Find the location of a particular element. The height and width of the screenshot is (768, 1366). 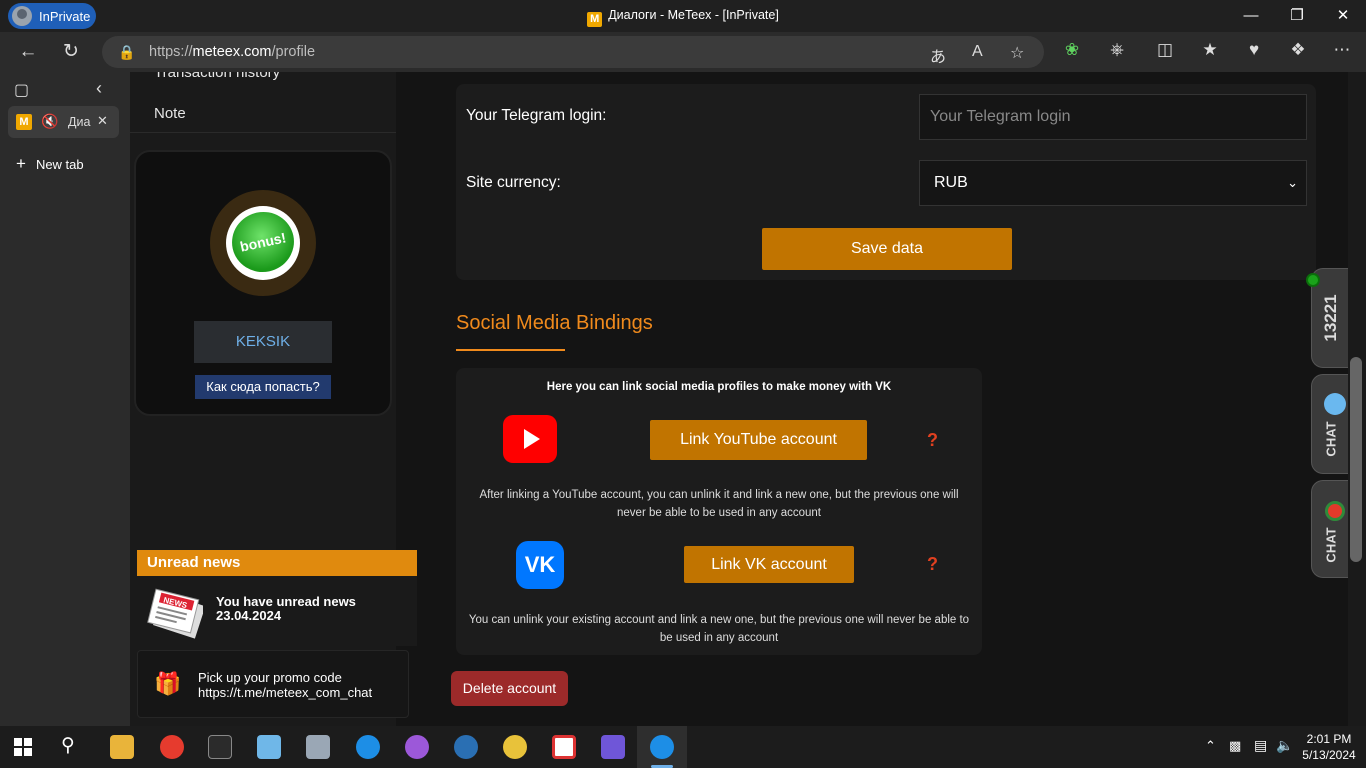

favorite-star-icon: ☆ is located at coordinates (1017, 53).